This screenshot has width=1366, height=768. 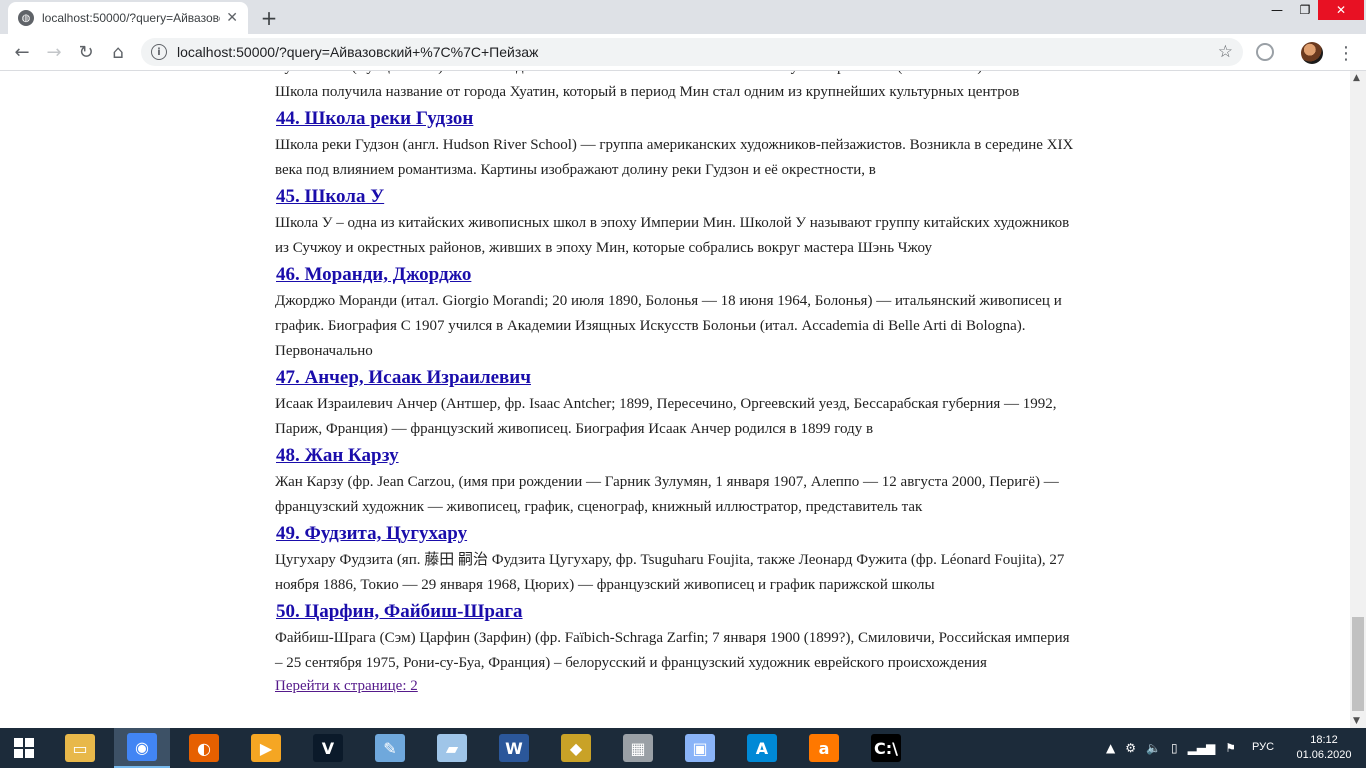 What do you see at coordinates (1277, 10) in the screenshot?
I see `minimize-button: —` at bounding box center [1277, 10].